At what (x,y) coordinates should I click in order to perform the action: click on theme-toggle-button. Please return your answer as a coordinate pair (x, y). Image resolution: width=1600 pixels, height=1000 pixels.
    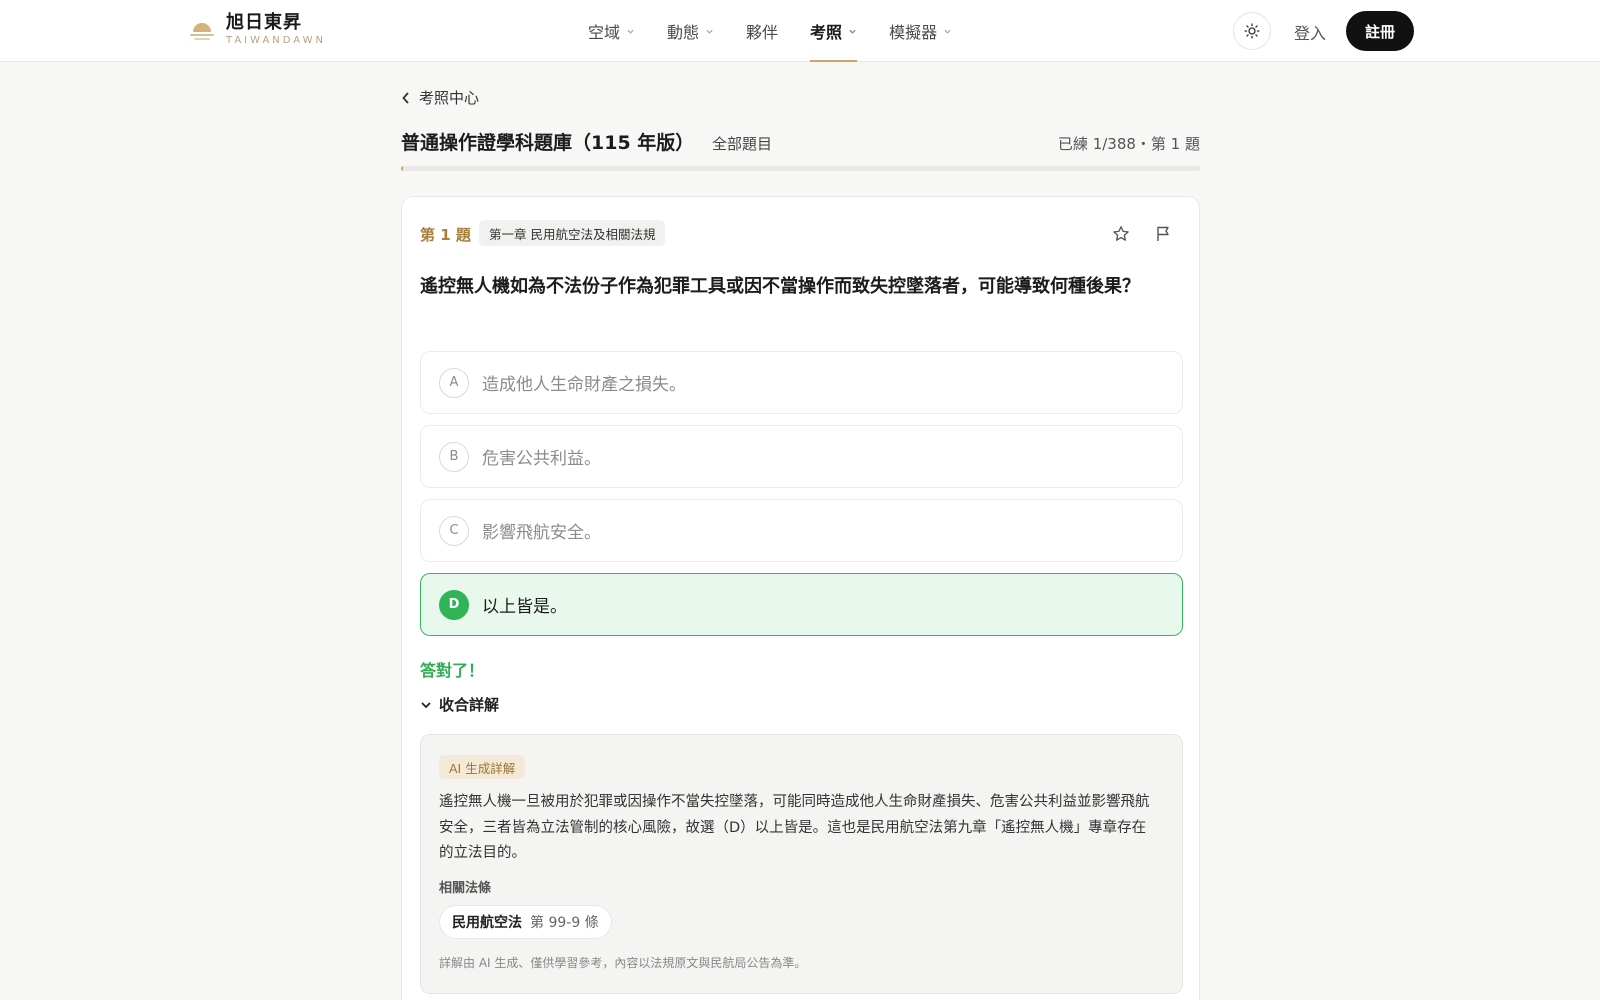
    Looking at the image, I should click on (1252, 31).